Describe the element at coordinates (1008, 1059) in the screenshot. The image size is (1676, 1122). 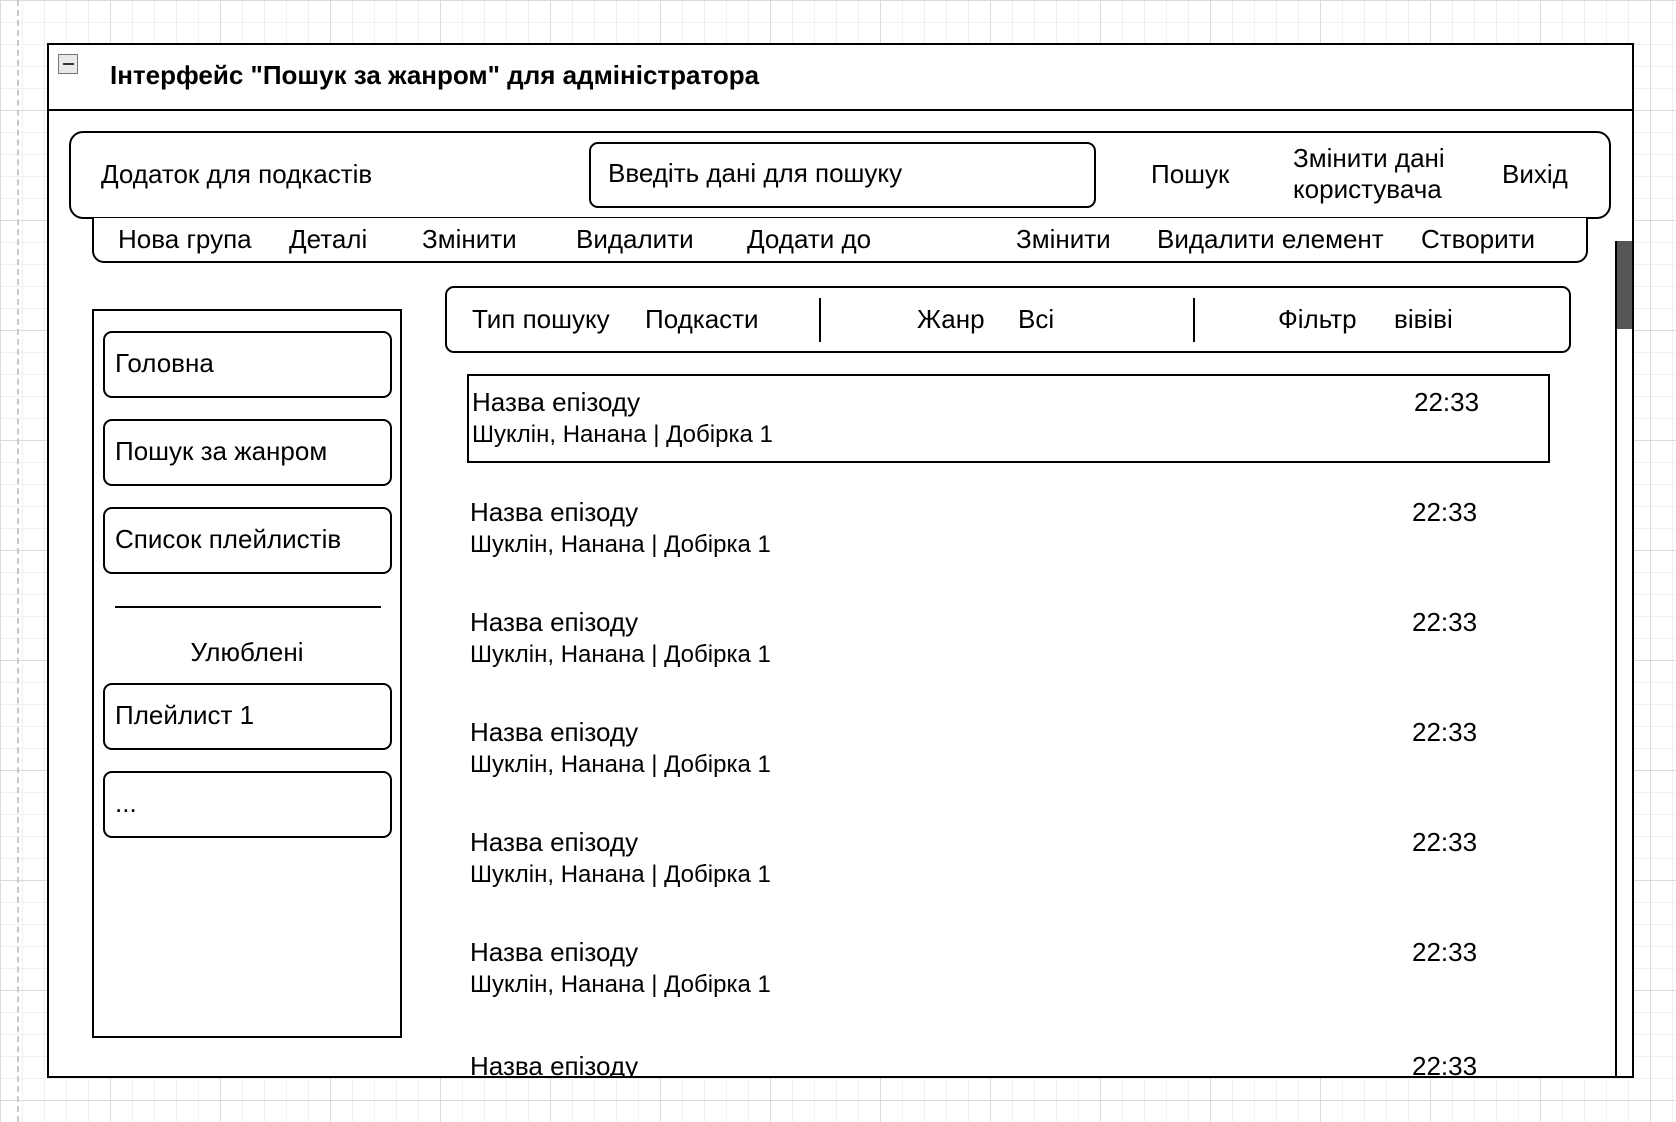
I see `episode-row: Назва епізоду 22:33` at that location.